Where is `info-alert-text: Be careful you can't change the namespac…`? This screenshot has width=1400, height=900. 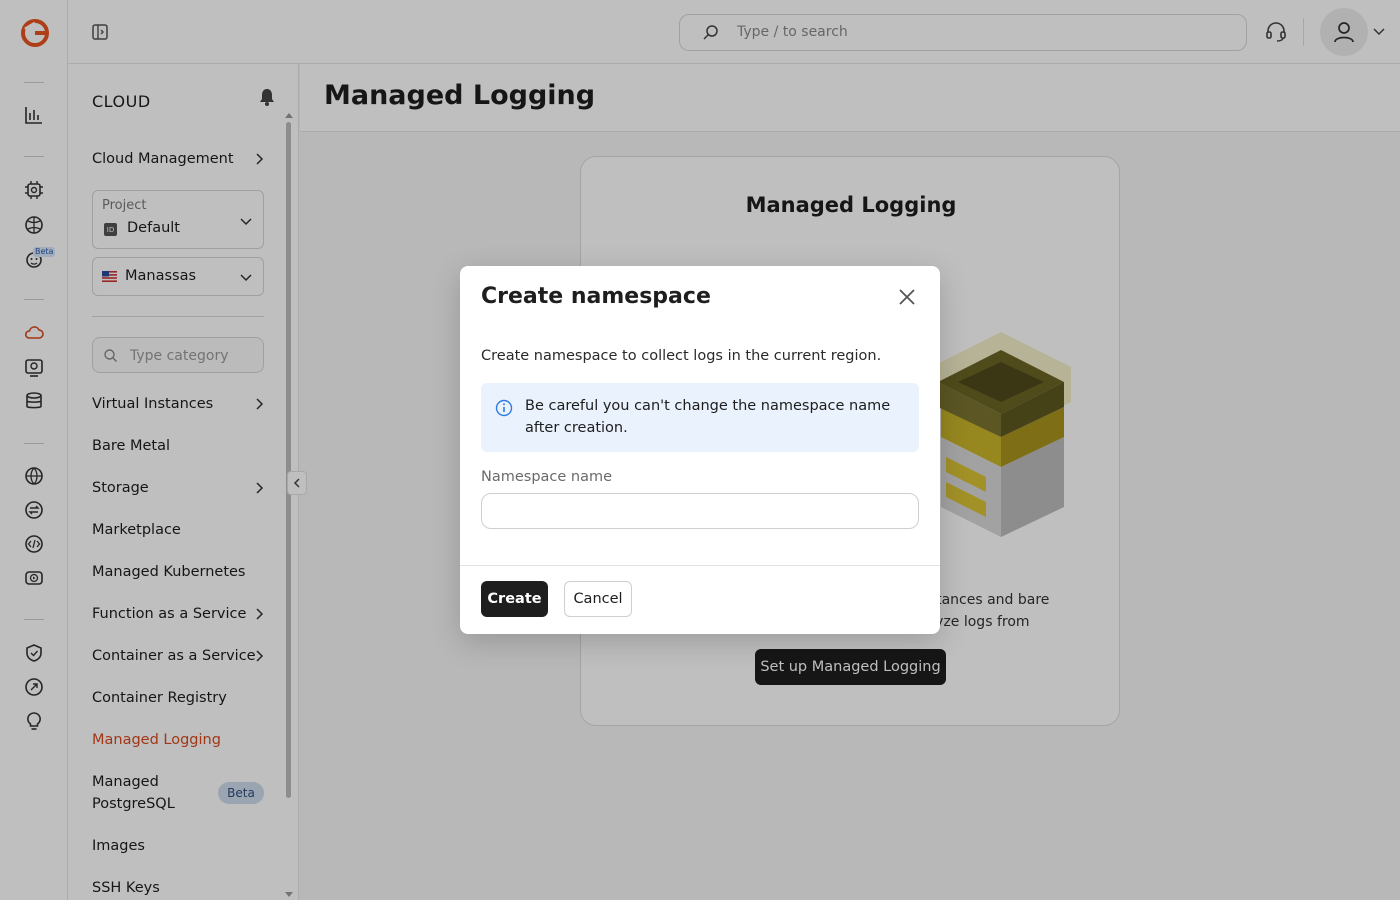
info-alert-text: Be careful you can't change the namespac… is located at coordinates (708, 417).